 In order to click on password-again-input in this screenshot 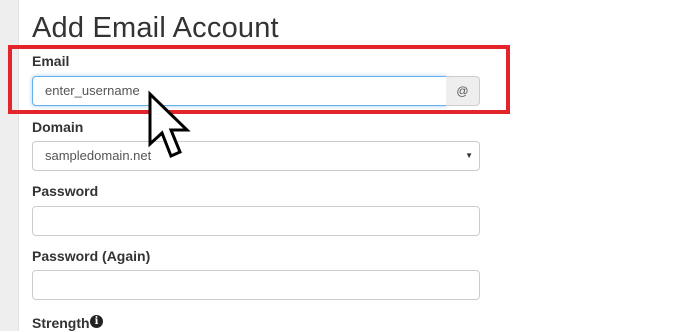, I will do `click(256, 285)`.